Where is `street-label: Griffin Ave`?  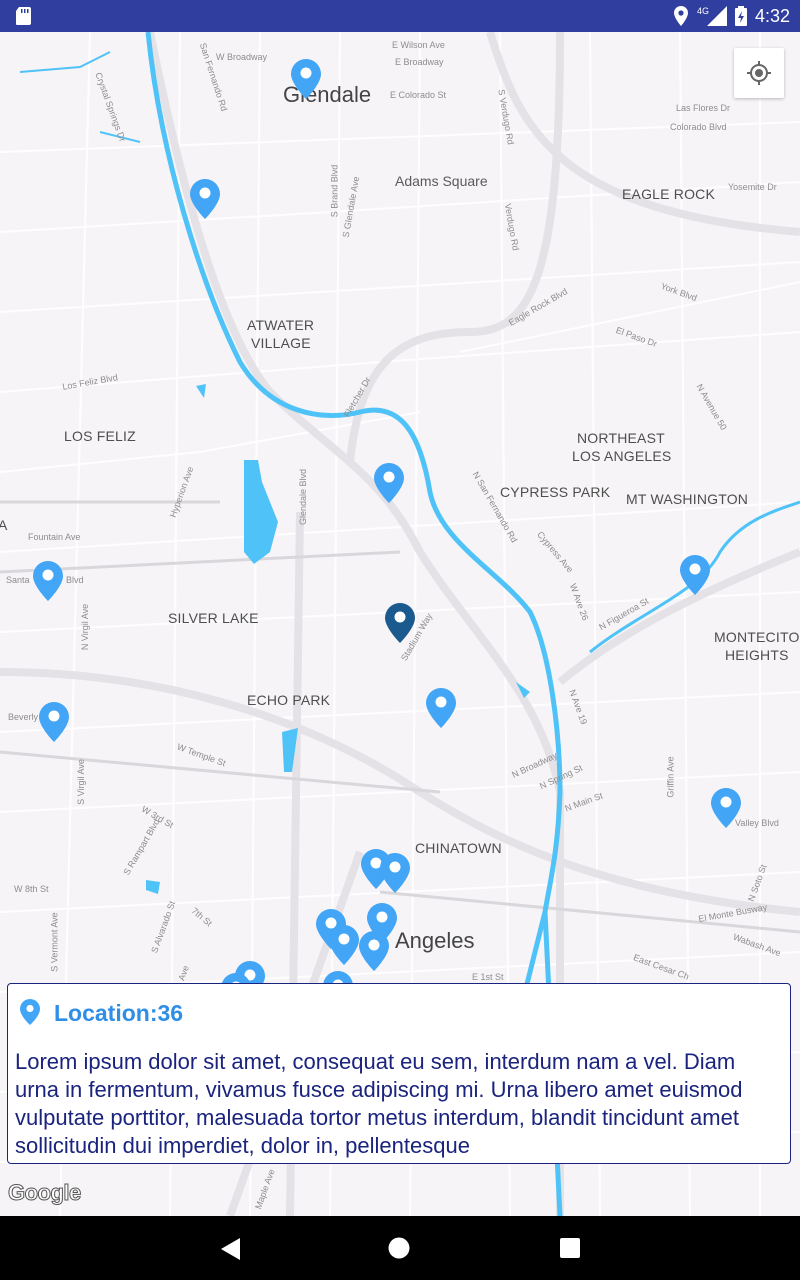
street-label: Griffin Ave is located at coordinates (670, 777).